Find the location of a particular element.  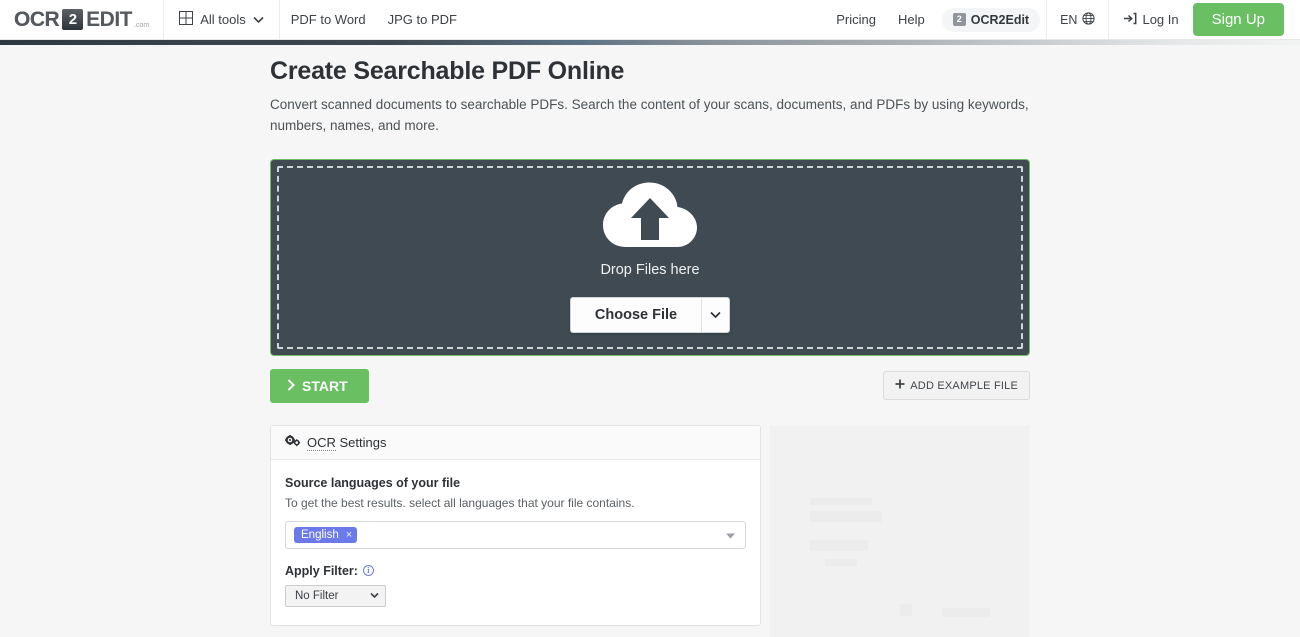

source-languages-label: Source languages of your file is located at coordinates (373, 482).